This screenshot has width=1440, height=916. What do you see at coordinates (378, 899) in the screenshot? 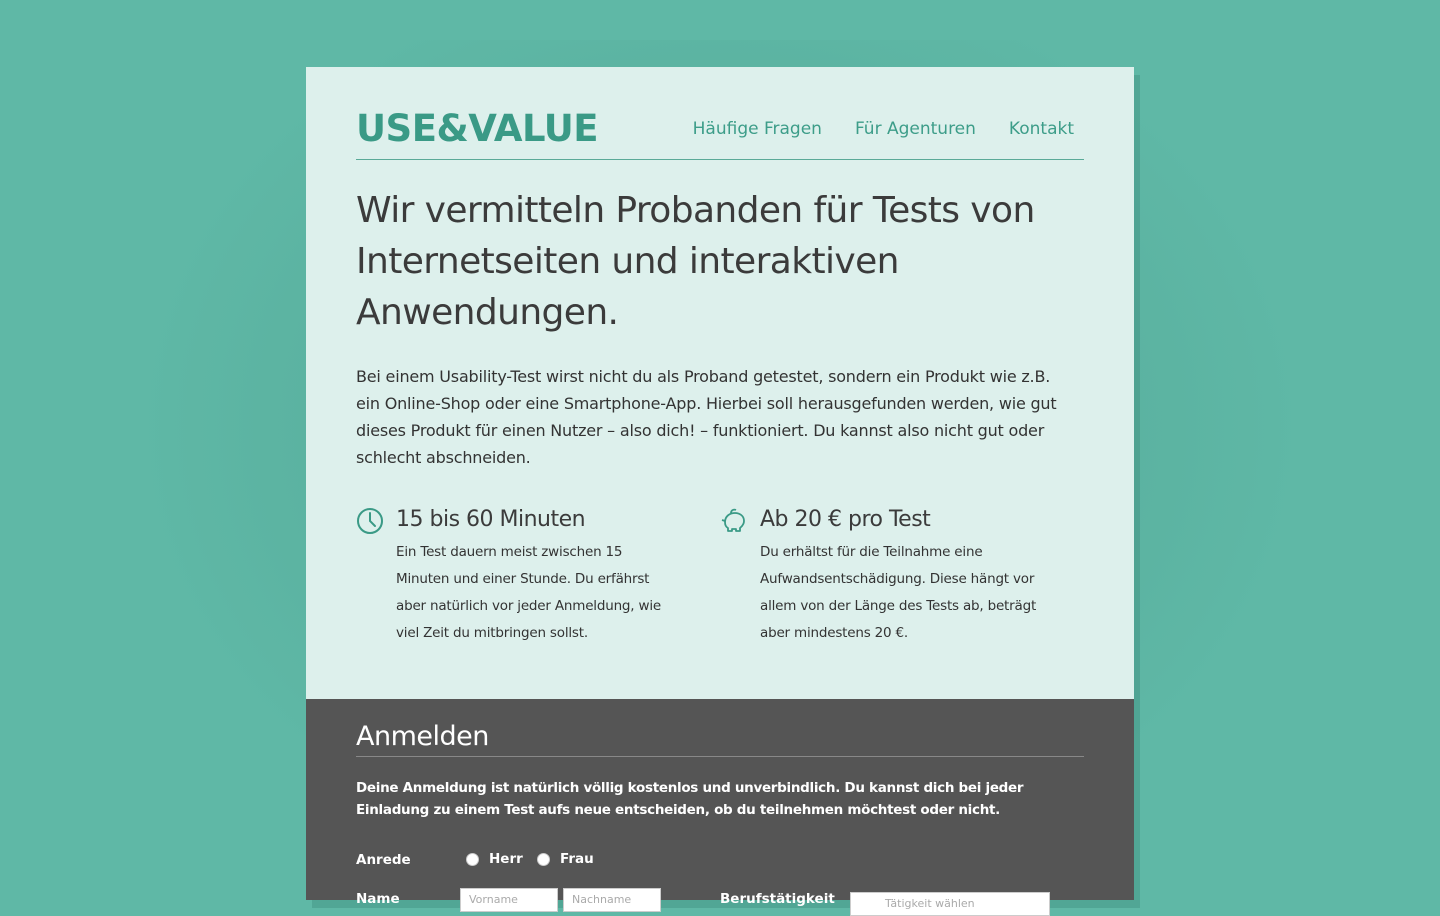
I see `name-label: Name` at bounding box center [378, 899].